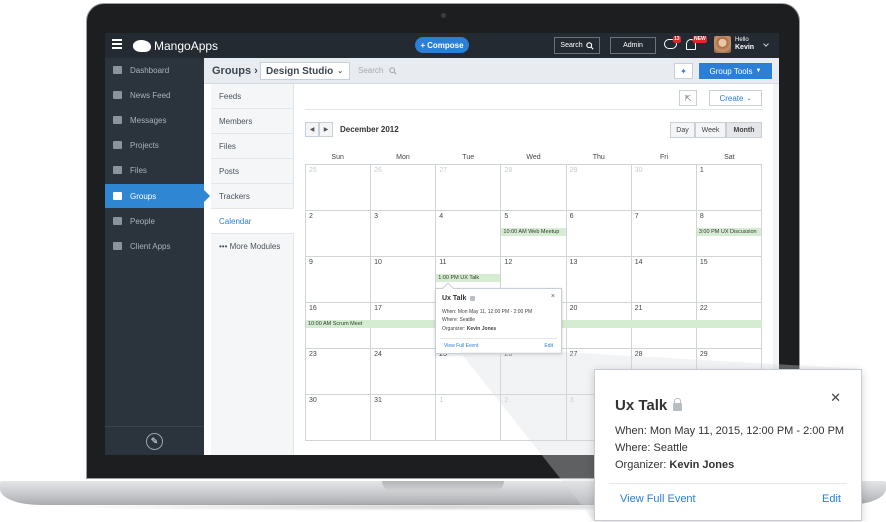 The width and height of the screenshot is (886, 522). What do you see at coordinates (678, 404) in the screenshot?
I see `lock-icon` at bounding box center [678, 404].